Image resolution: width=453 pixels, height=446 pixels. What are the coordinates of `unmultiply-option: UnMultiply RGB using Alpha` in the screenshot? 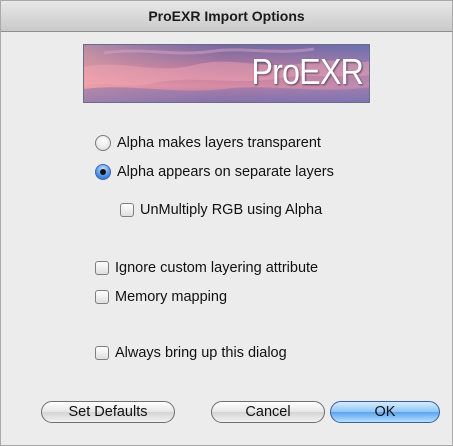 It's located at (221, 210).